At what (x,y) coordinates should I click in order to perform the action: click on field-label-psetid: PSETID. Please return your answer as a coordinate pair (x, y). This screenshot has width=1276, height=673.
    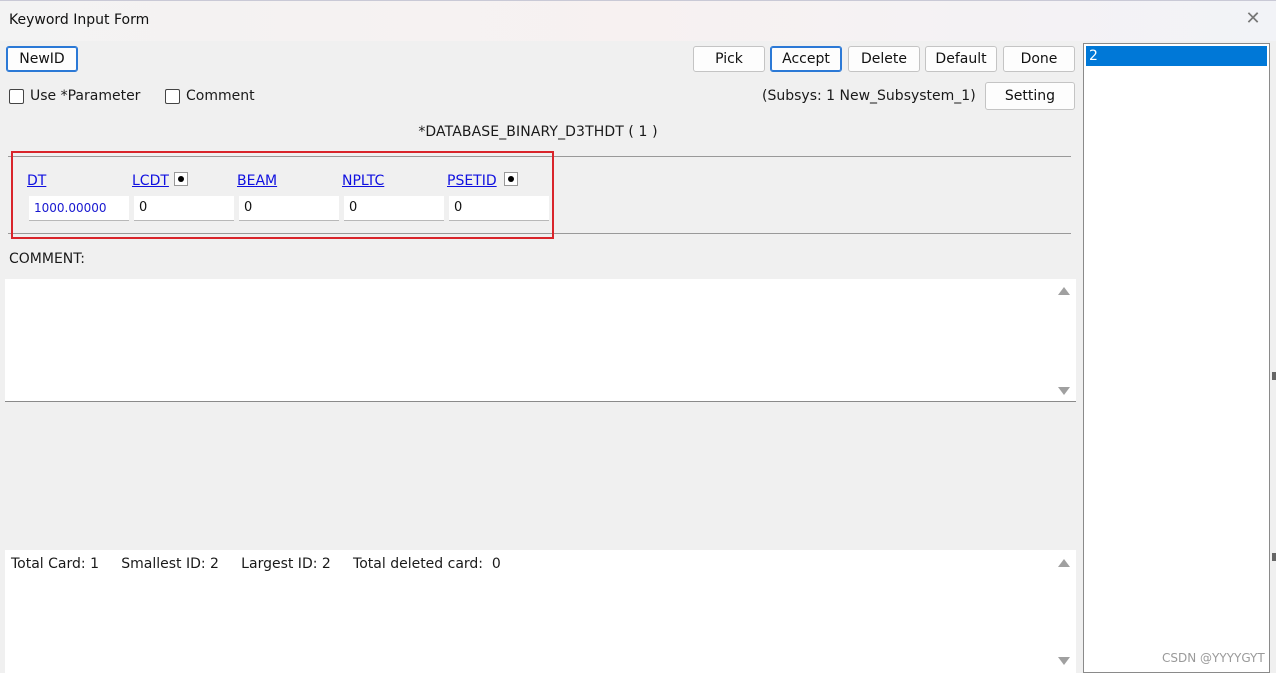
    Looking at the image, I should click on (472, 181).